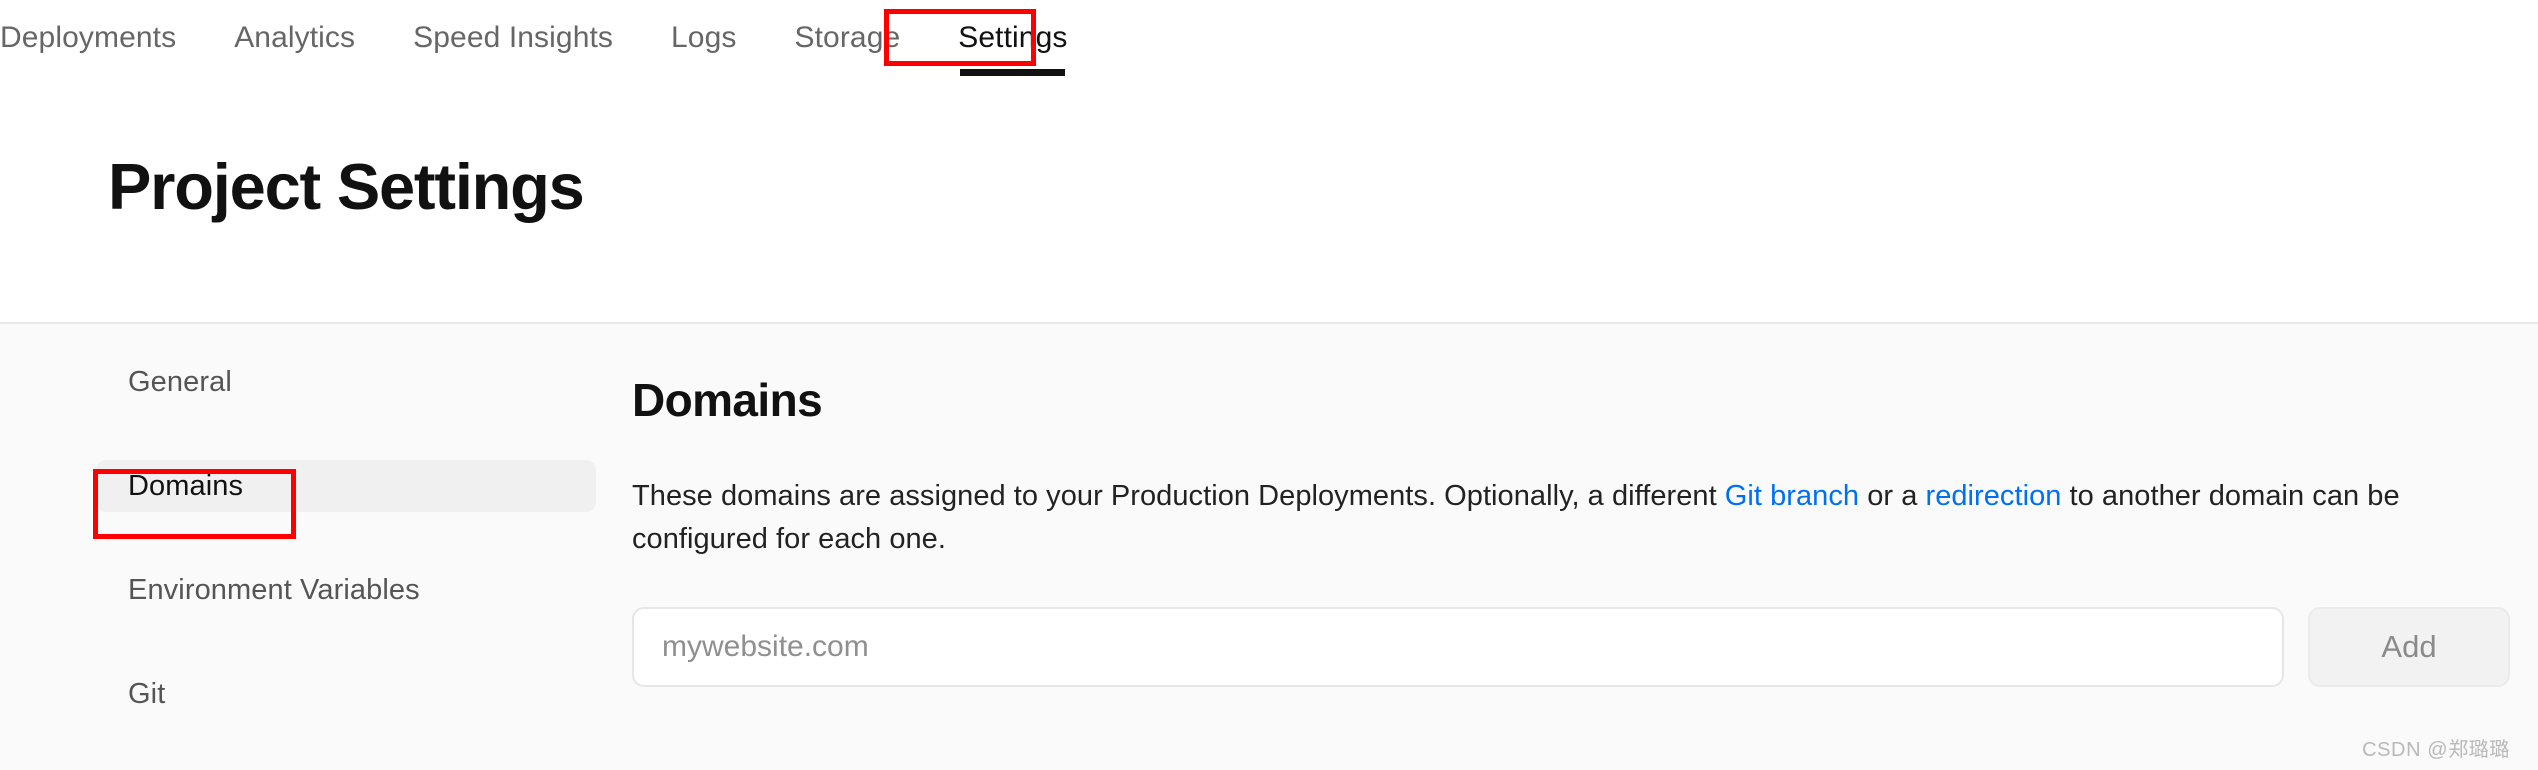 The image size is (2538, 770). I want to click on nav-tab-settings: Settings, so click(1012, 38).